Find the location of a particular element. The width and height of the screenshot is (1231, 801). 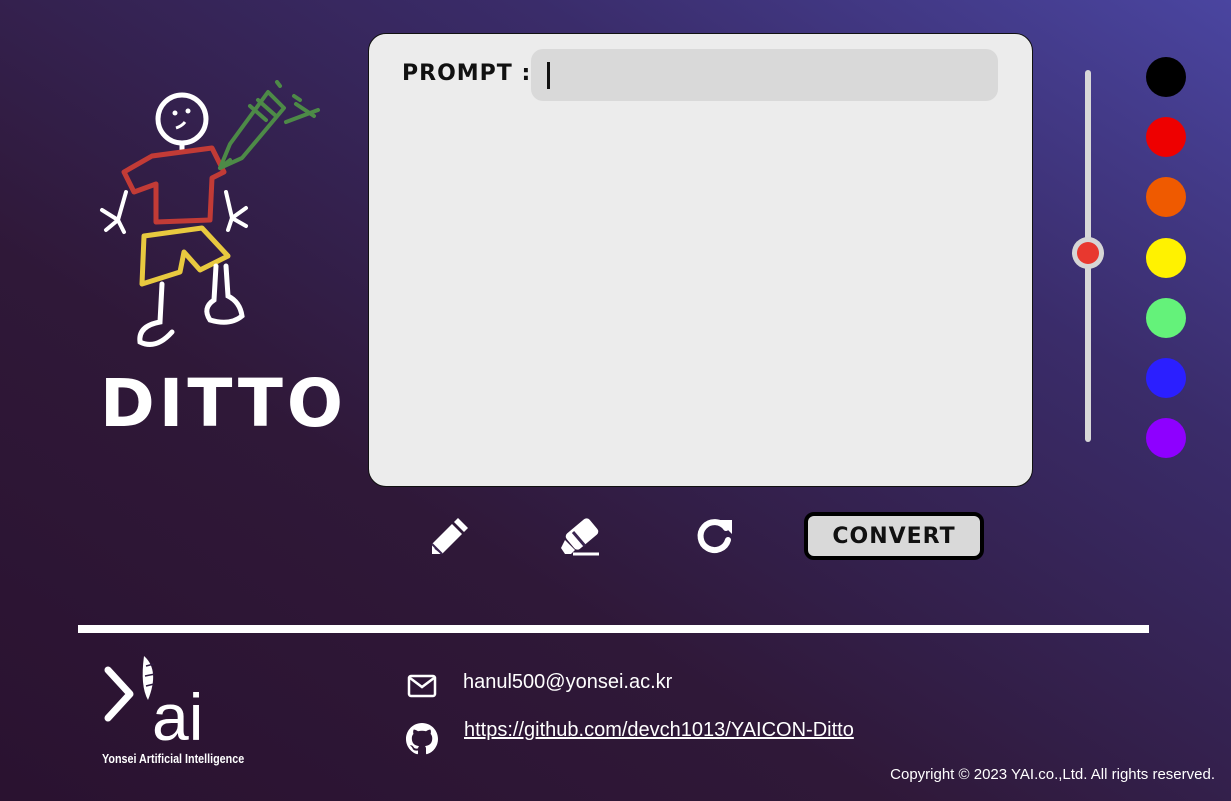

eraser-icon is located at coordinates (580, 537).